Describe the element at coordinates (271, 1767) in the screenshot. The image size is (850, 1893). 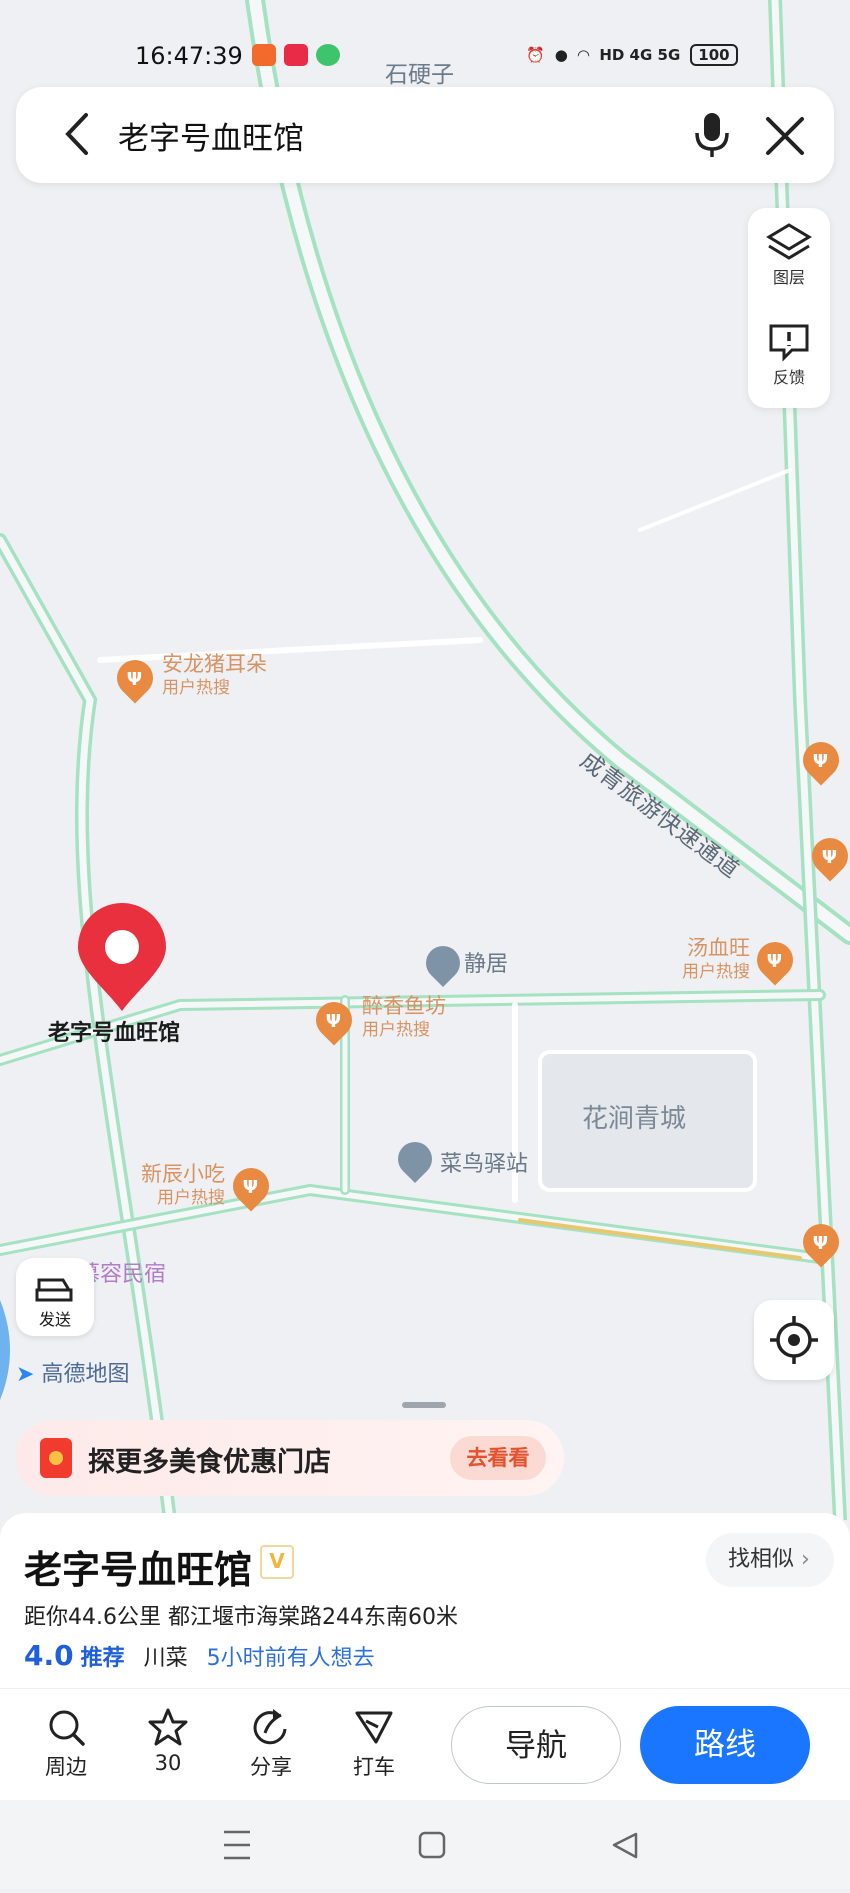
I see `share-label: 分享` at that location.